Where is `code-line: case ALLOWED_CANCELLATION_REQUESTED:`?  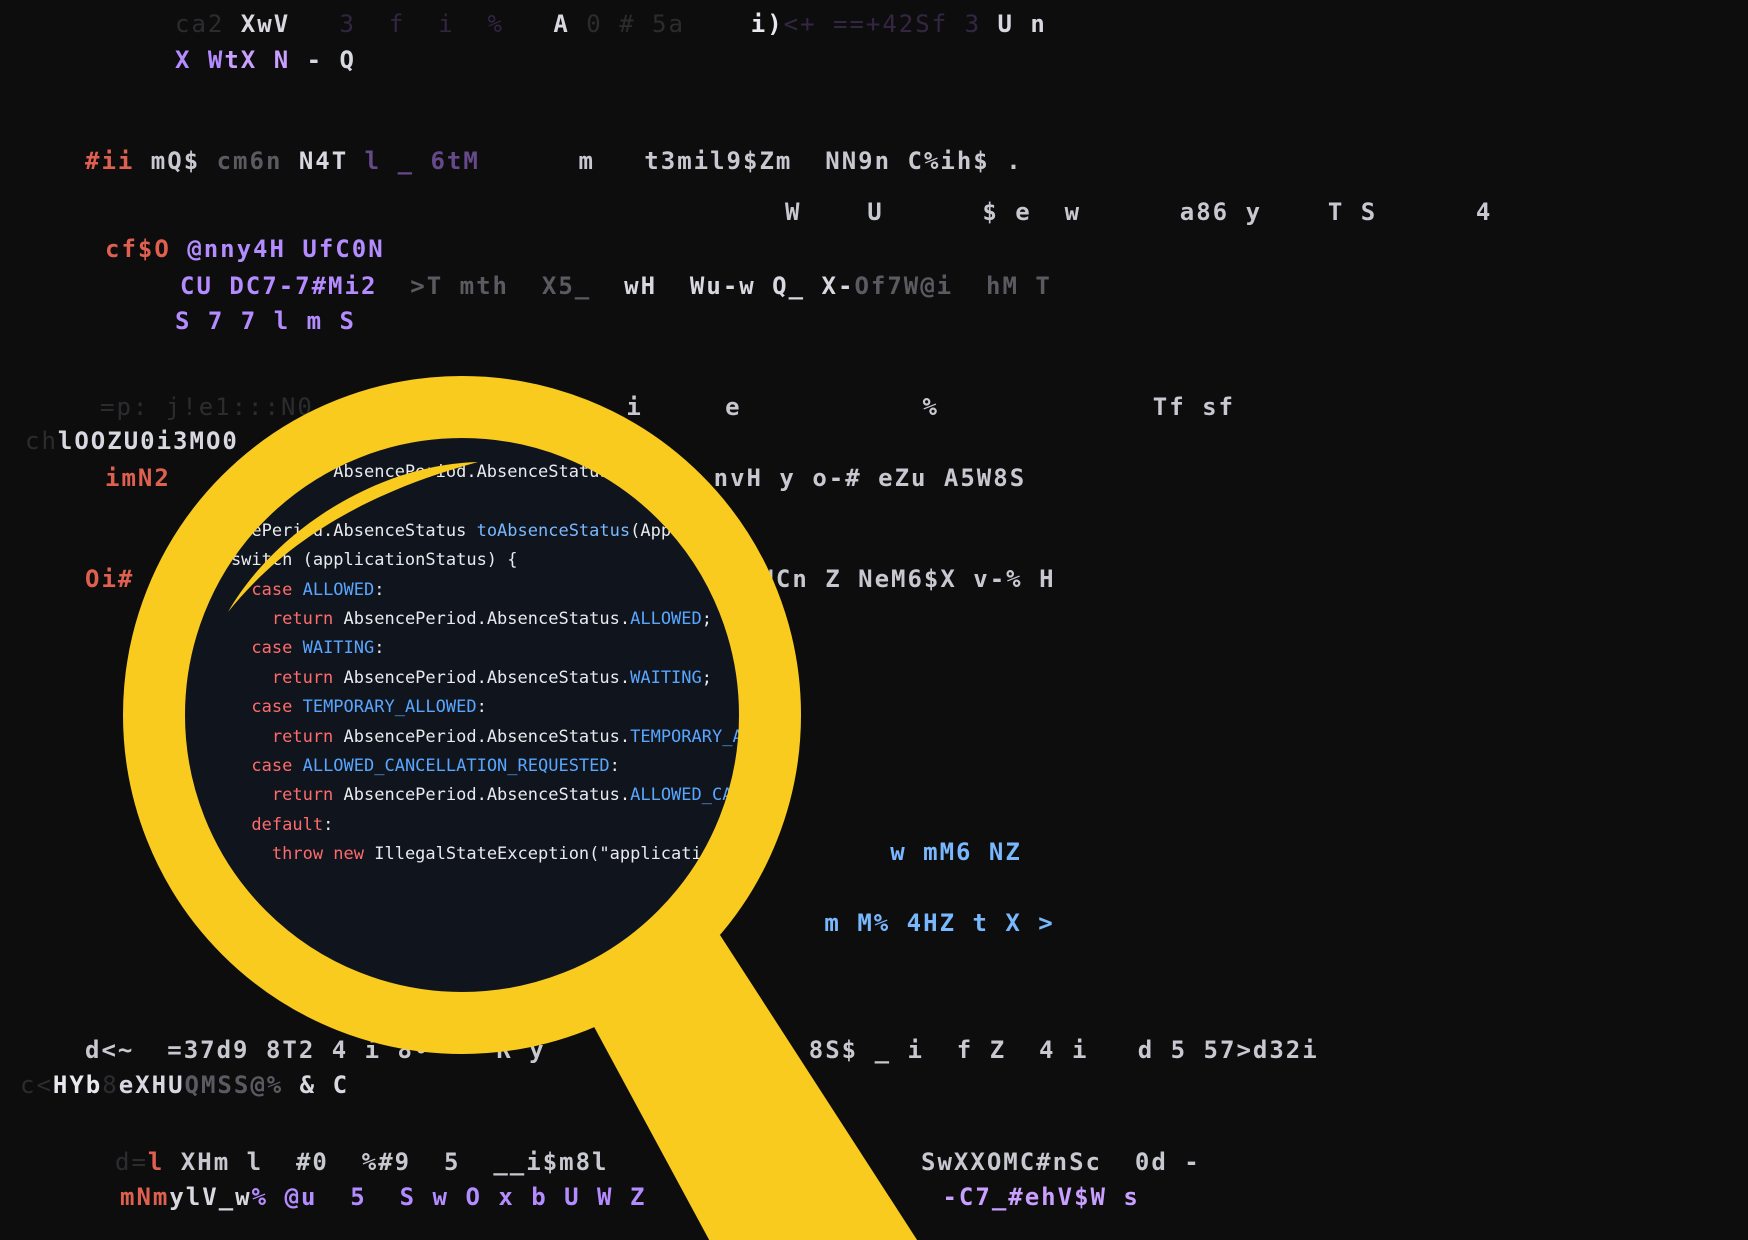 code-line: case ALLOWED_CANCELLATION_REQUESTED: is located at coordinates (405, 766).